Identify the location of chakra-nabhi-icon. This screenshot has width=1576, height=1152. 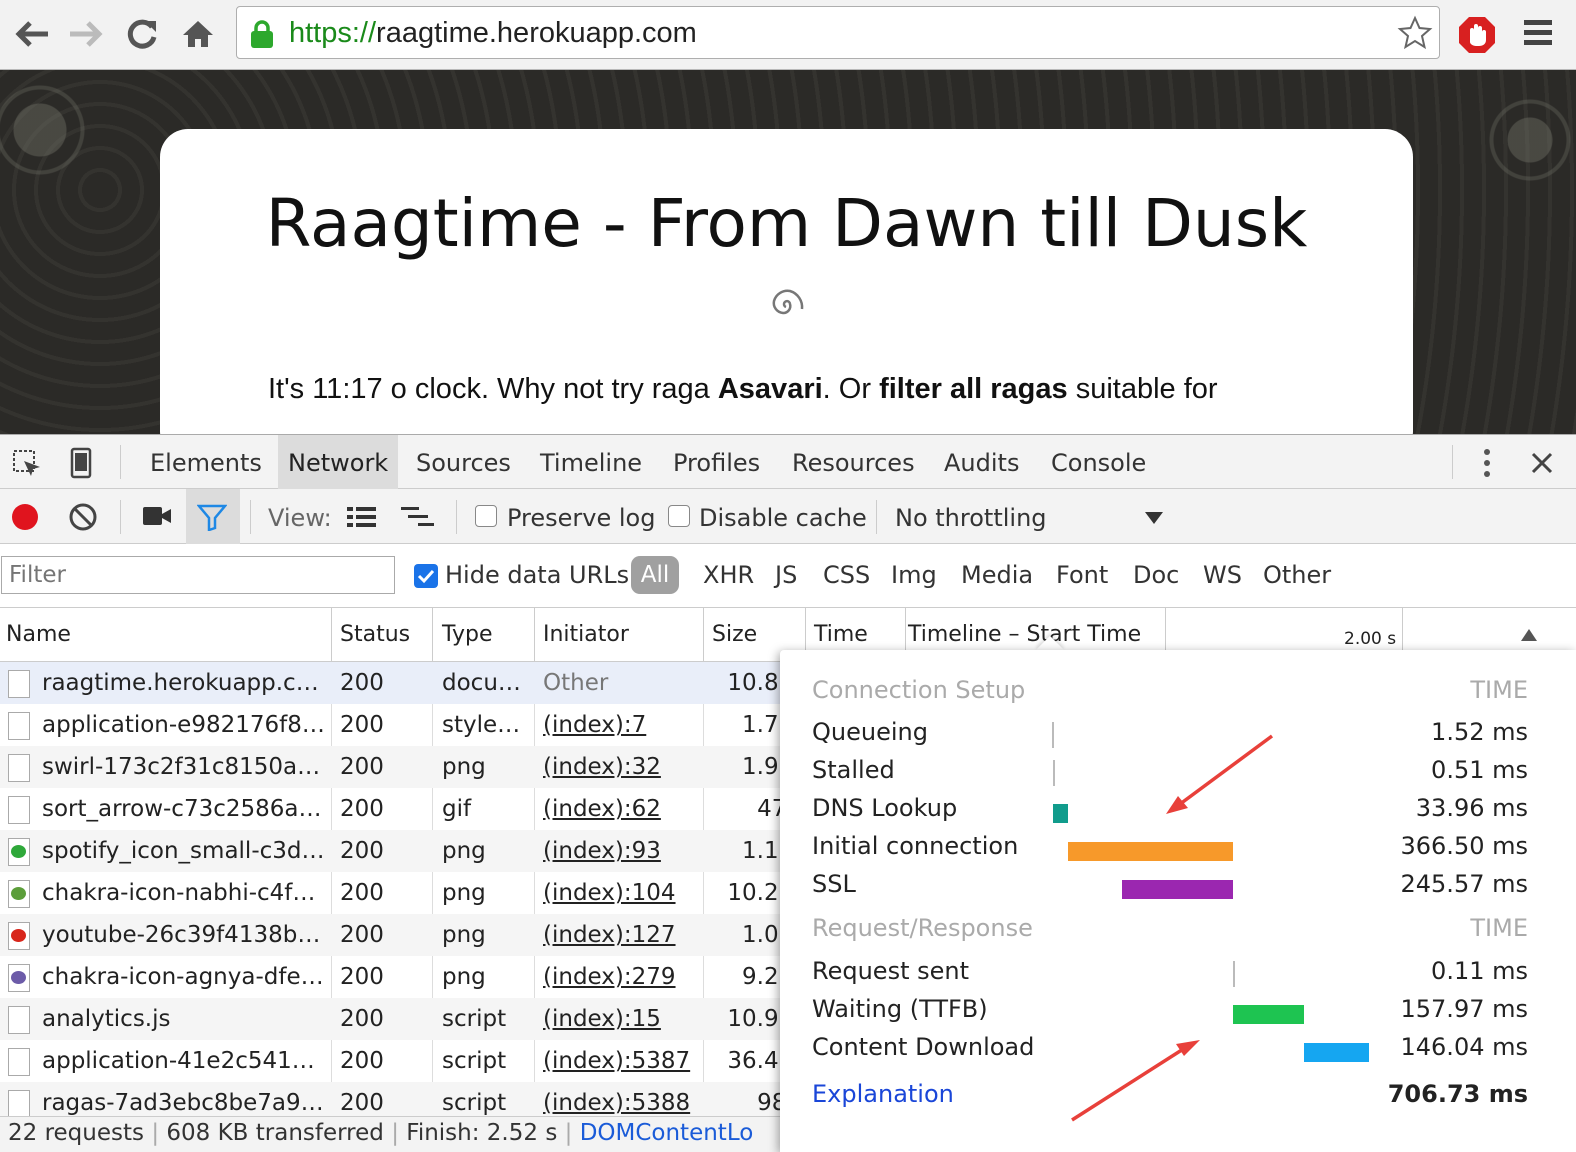
(19, 894).